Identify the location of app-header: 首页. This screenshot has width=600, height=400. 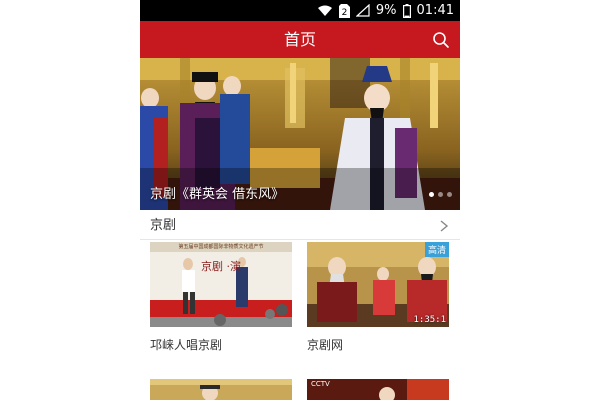
(300, 39).